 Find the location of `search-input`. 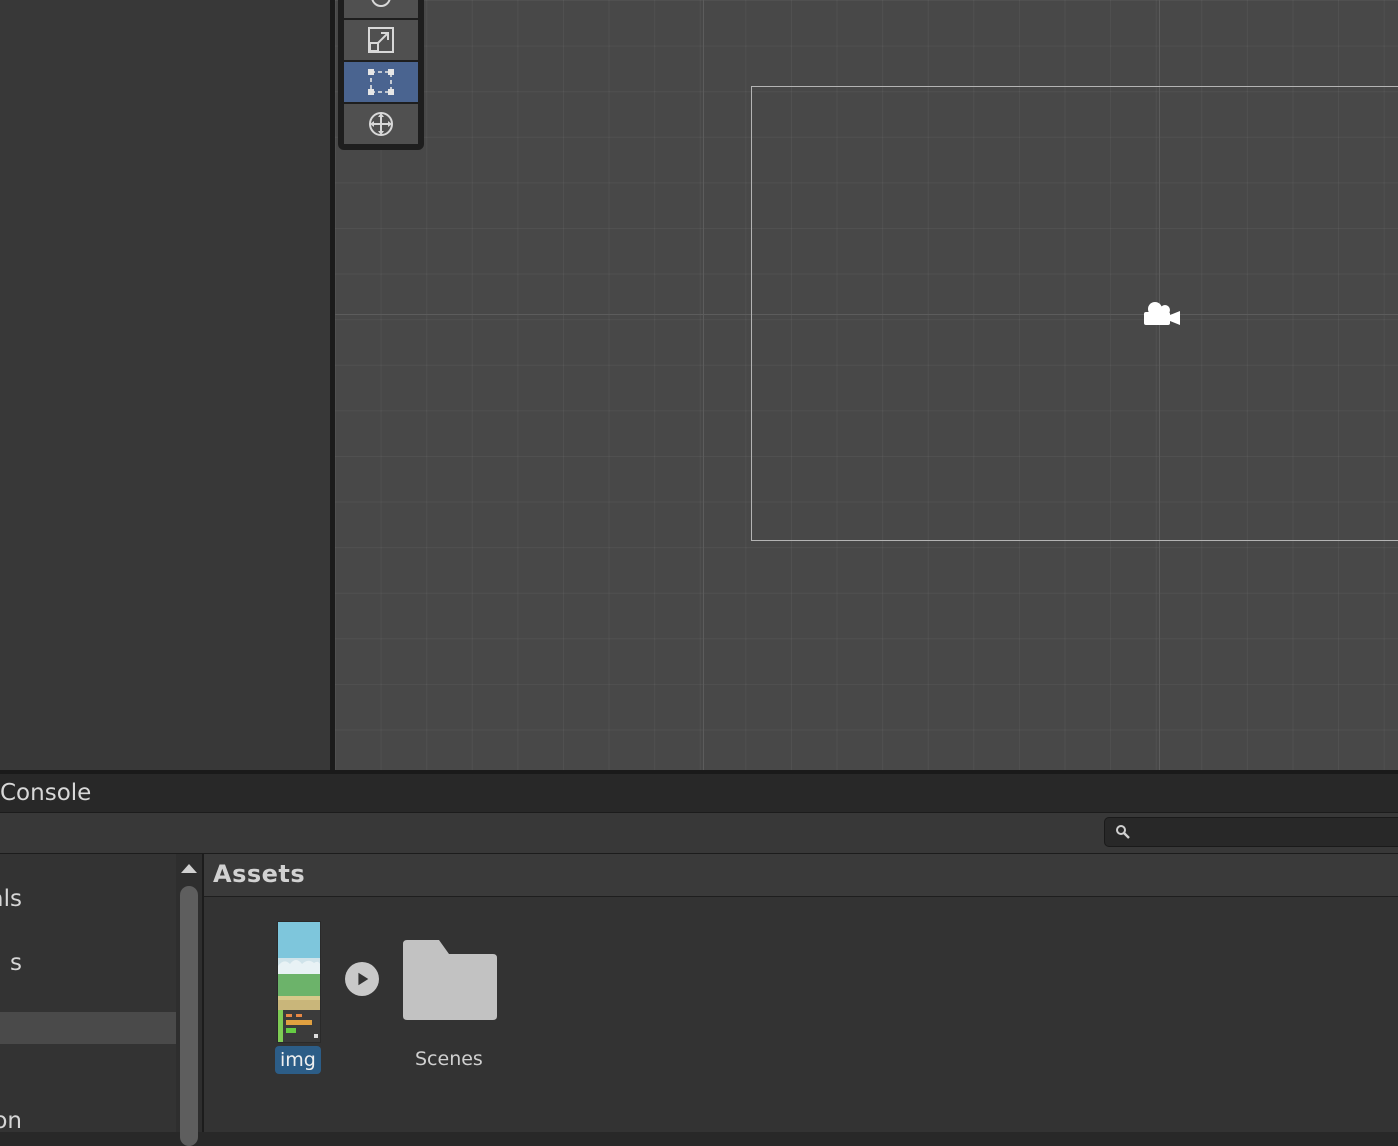

search-input is located at coordinates (1264, 833).